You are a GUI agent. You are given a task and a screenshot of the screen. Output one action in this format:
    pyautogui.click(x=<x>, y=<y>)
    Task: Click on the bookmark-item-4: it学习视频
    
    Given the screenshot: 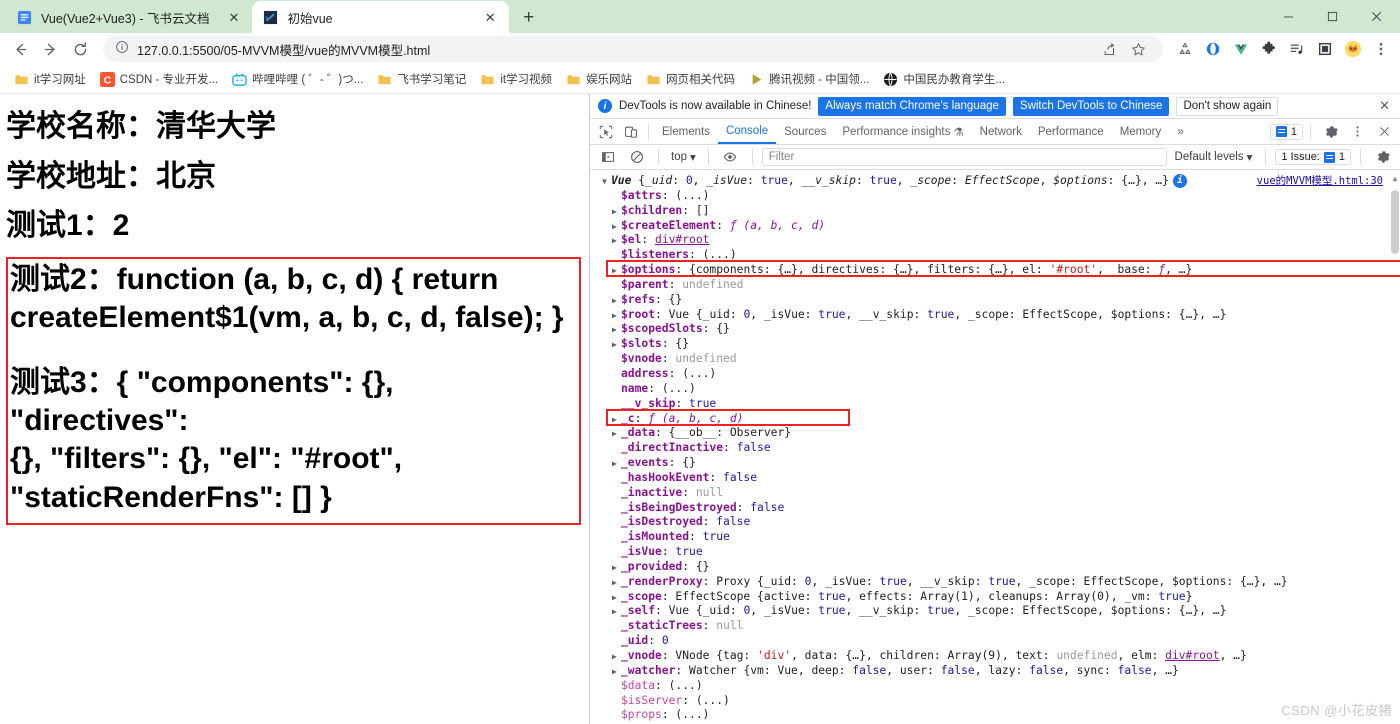 What is the action you would take?
    pyautogui.click(x=516, y=79)
    